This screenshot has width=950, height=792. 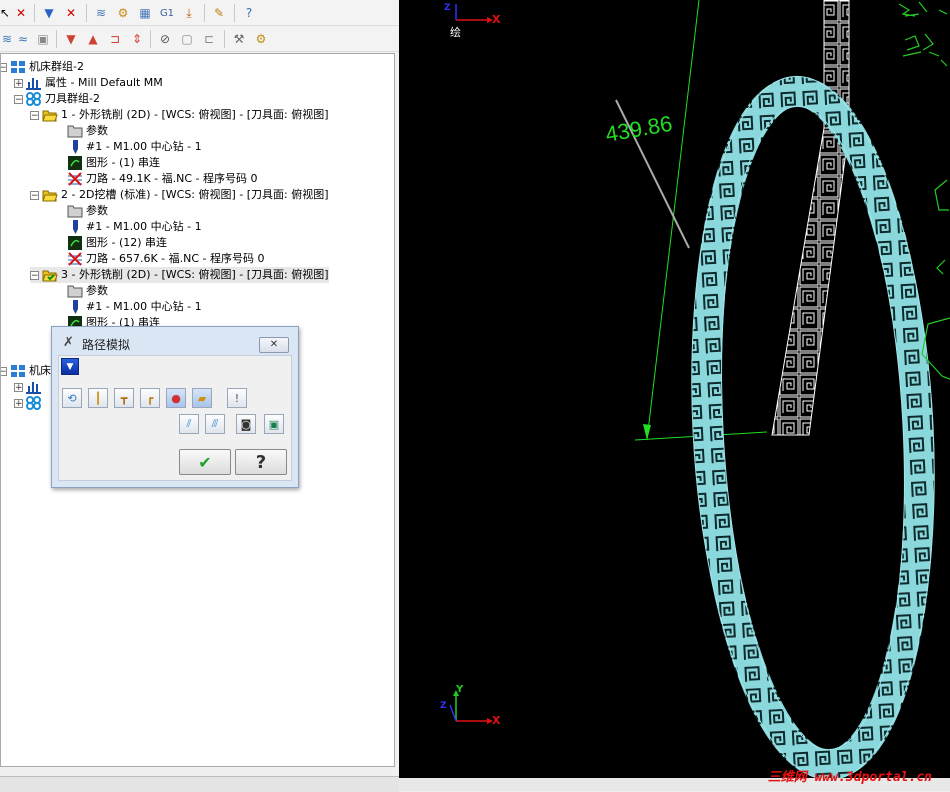 I want to click on axis-y-label: Y, so click(x=459, y=689).